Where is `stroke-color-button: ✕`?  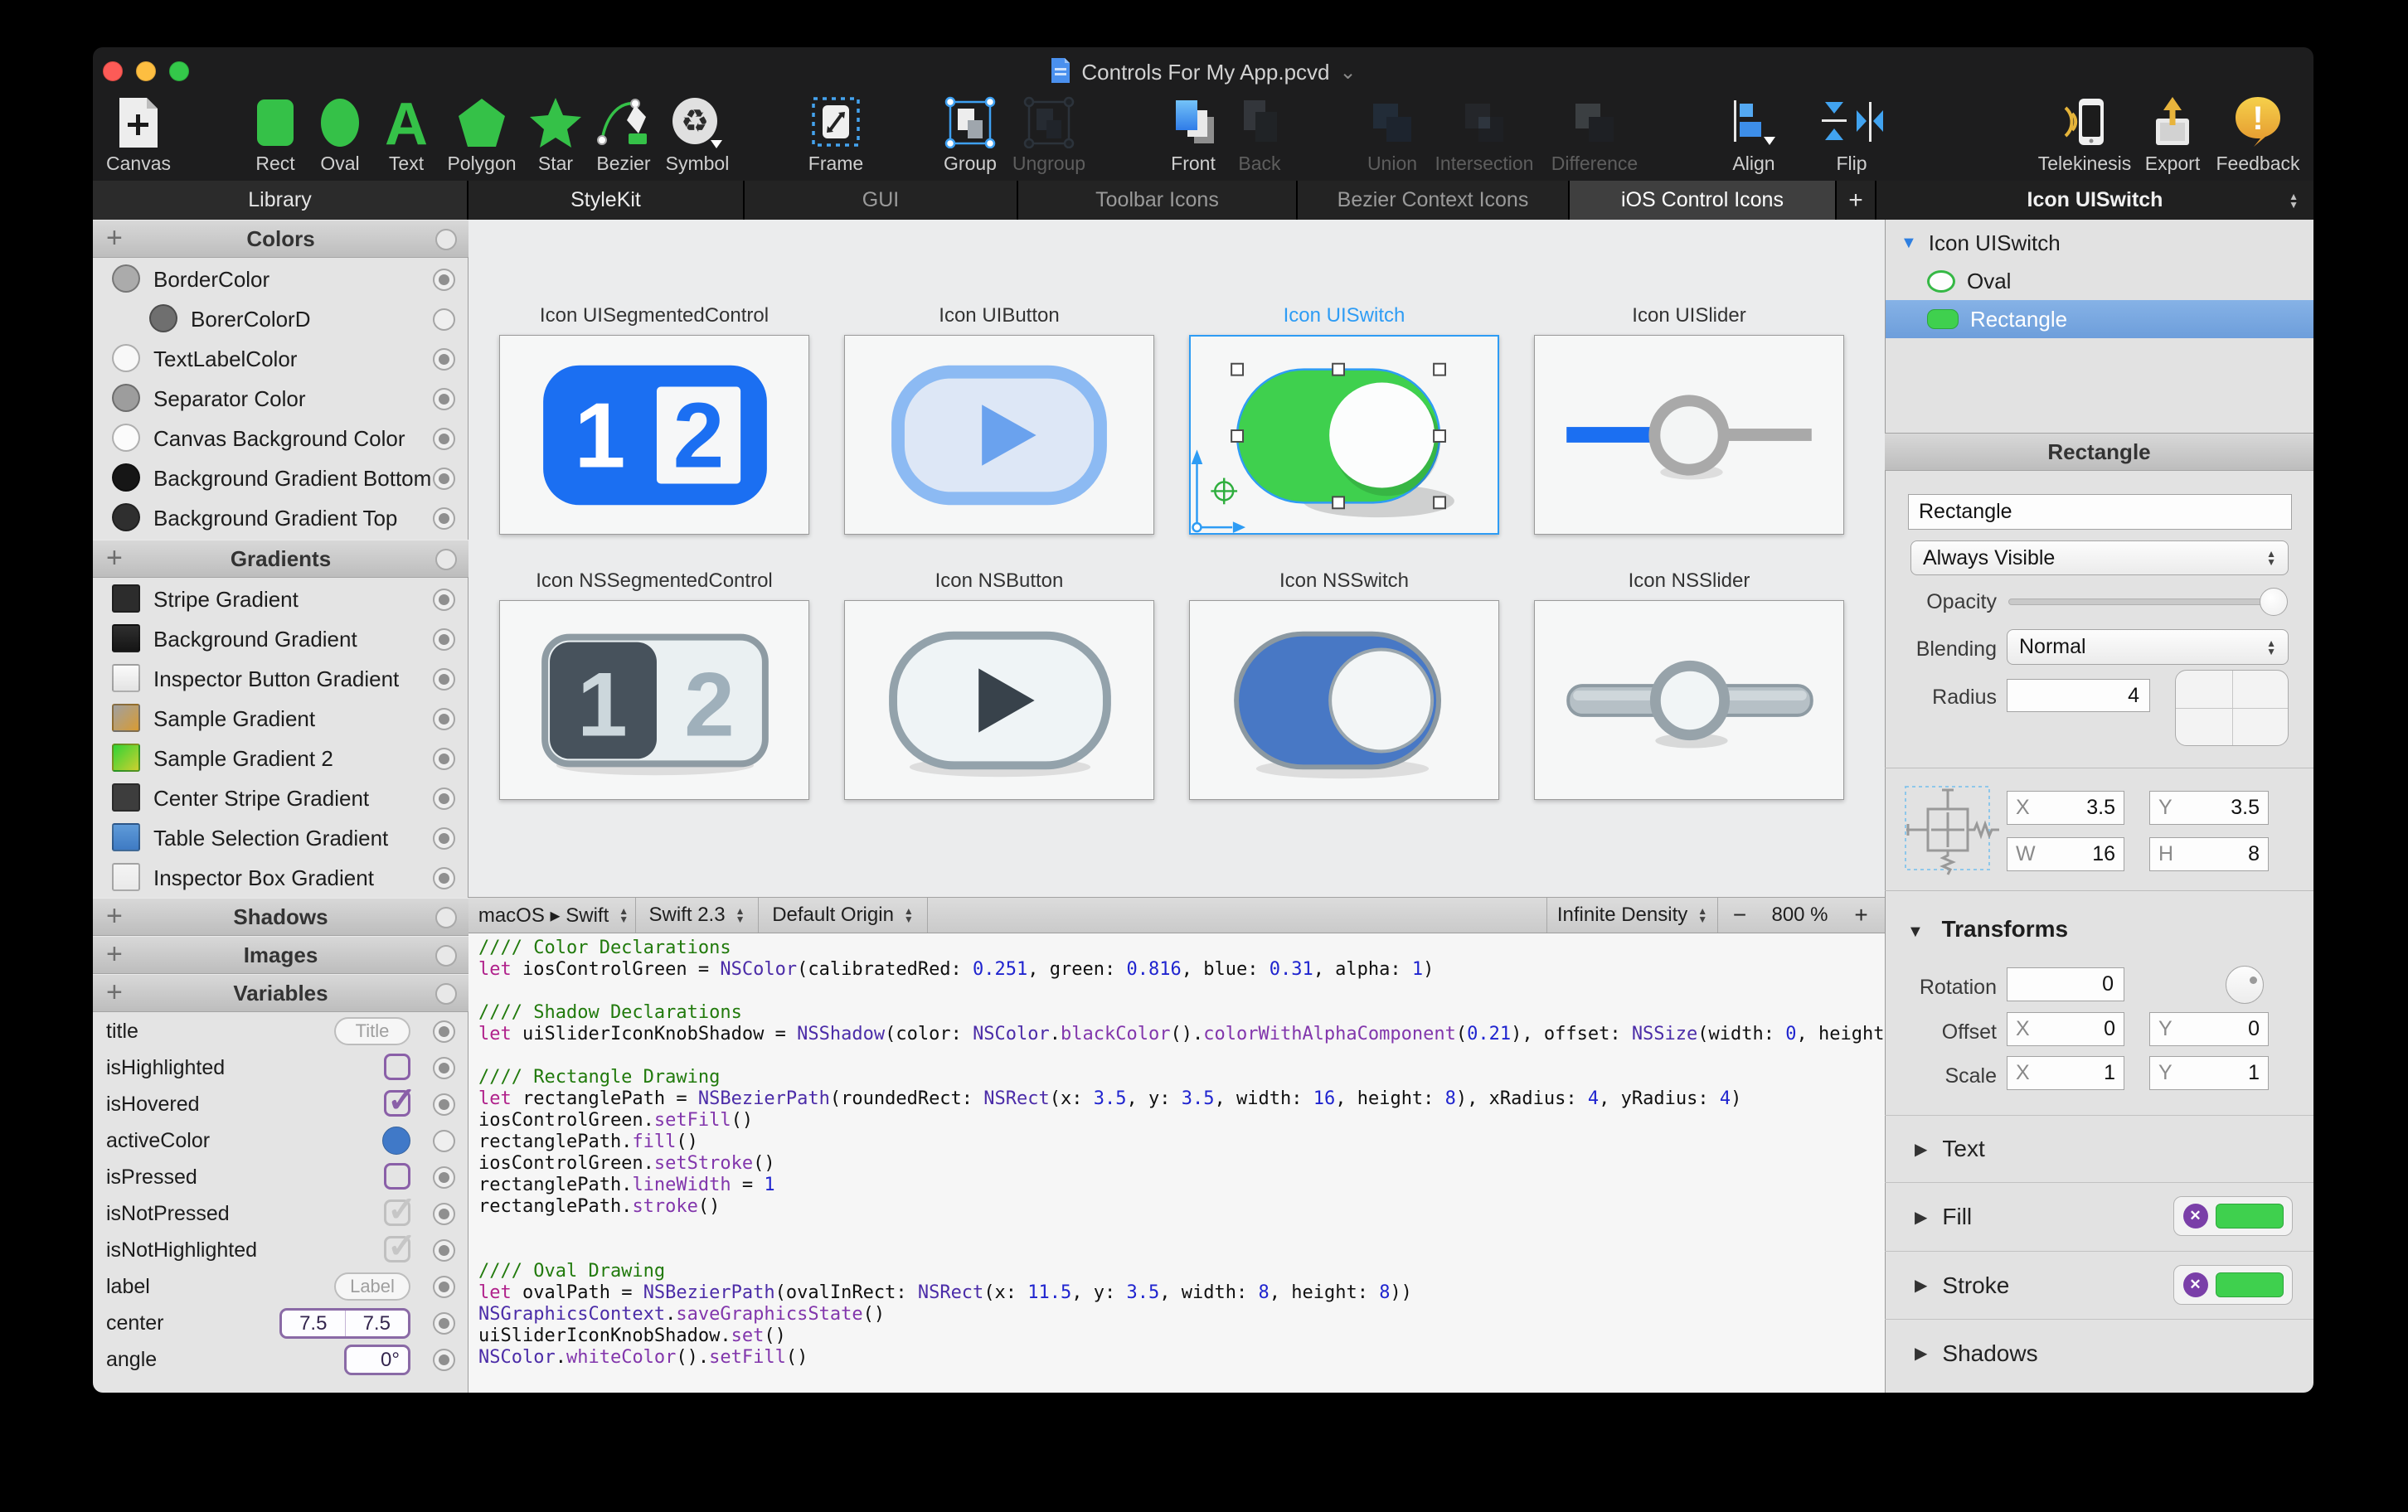
stroke-color-button: ✕ is located at coordinates (2233, 1285).